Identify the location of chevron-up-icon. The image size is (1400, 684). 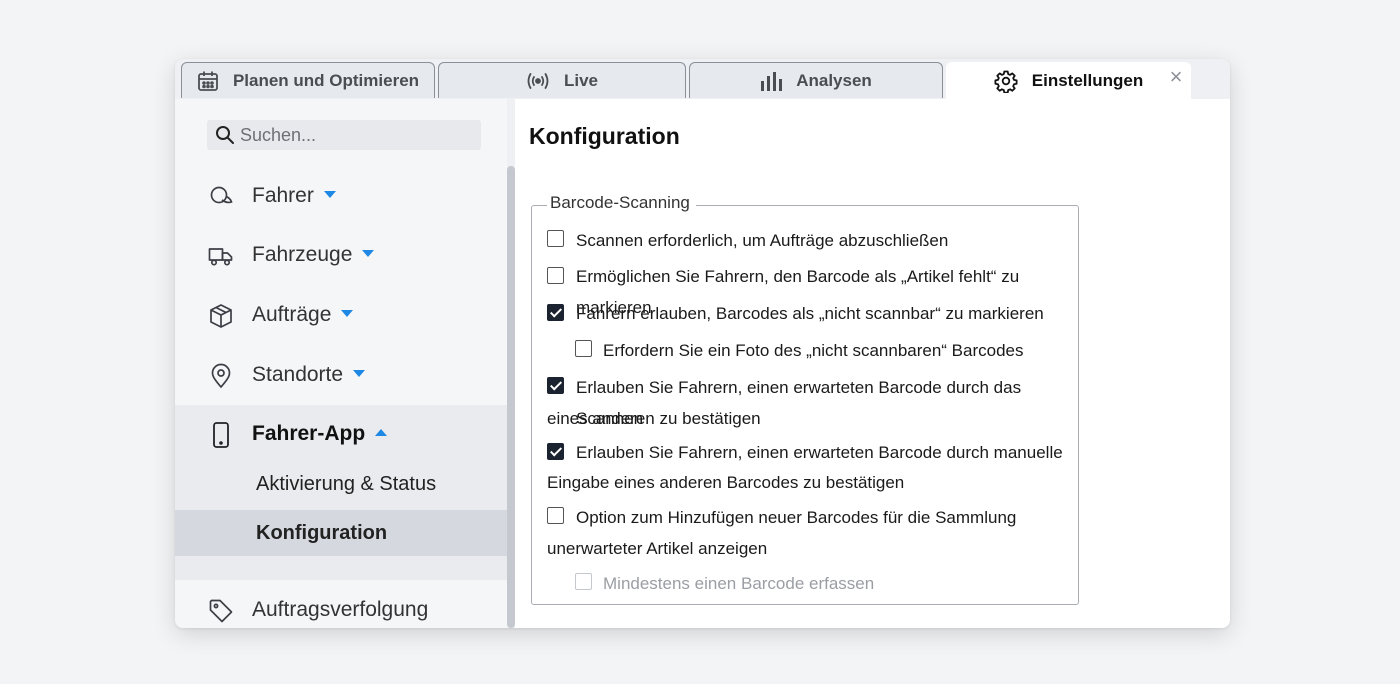
(381, 432).